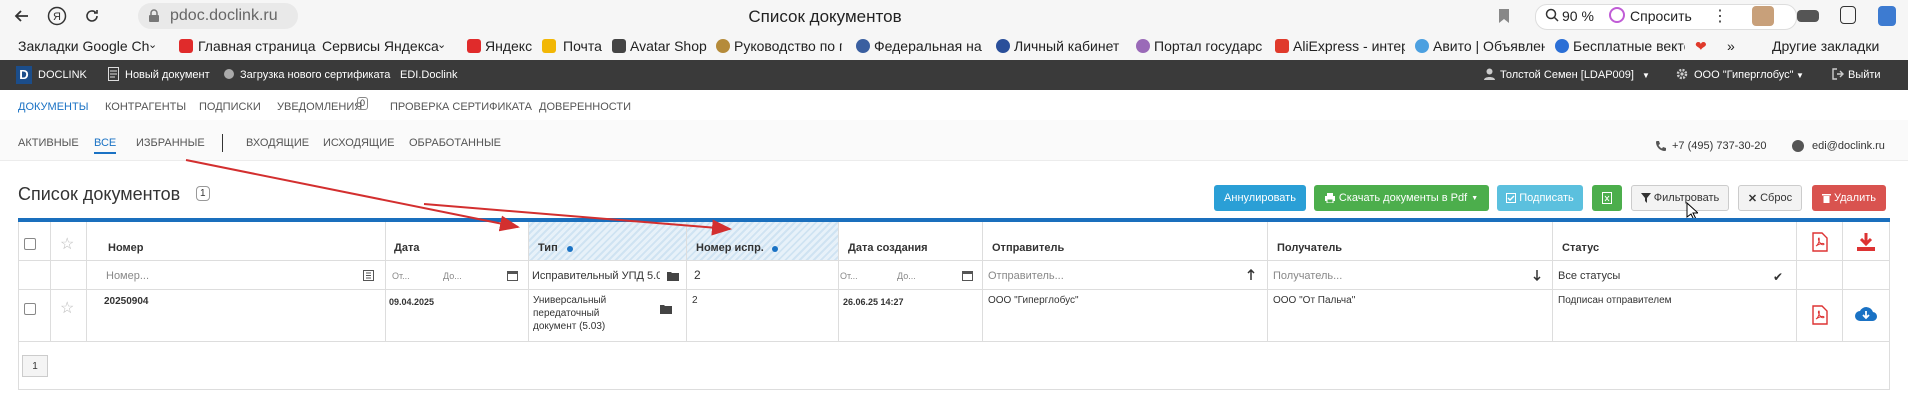  I want to click on annotation-arrow-to-type, so click(352, 195).